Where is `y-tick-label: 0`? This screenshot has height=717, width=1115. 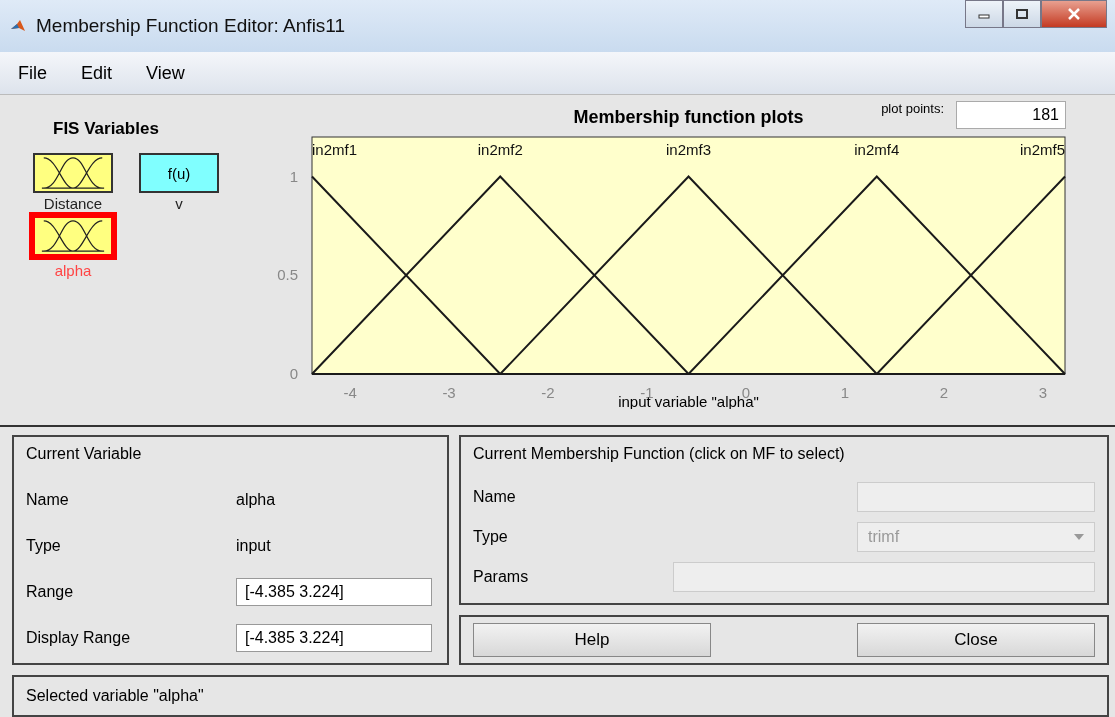
y-tick-label: 0 is located at coordinates (293, 373).